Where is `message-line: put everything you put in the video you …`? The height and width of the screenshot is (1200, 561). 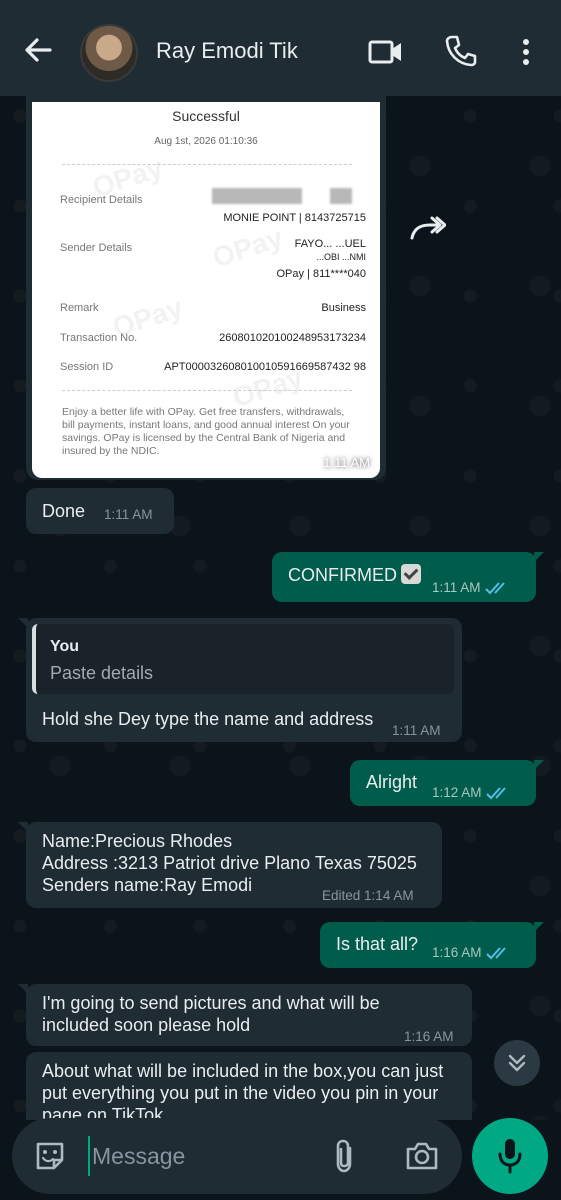 message-line: put everything you put in the video you … is located at coordinates (240, 1093).